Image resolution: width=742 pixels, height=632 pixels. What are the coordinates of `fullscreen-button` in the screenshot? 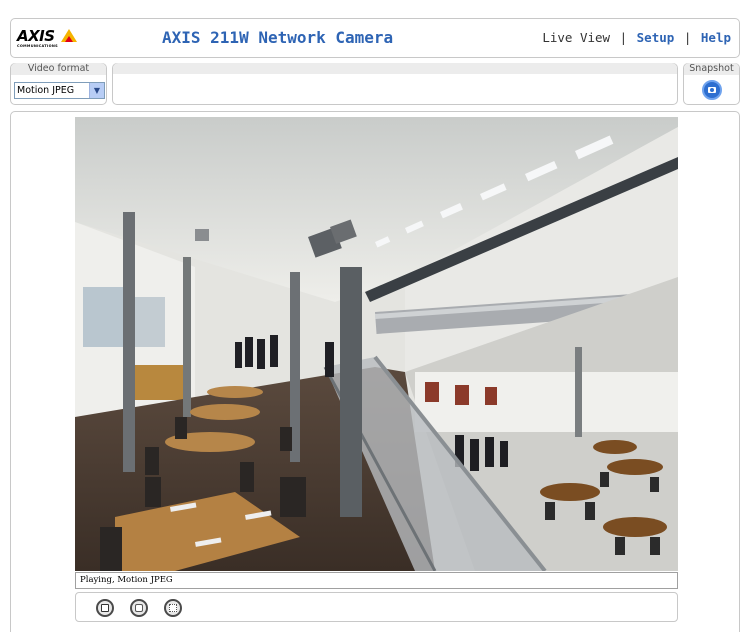 It's located at (173, 608).